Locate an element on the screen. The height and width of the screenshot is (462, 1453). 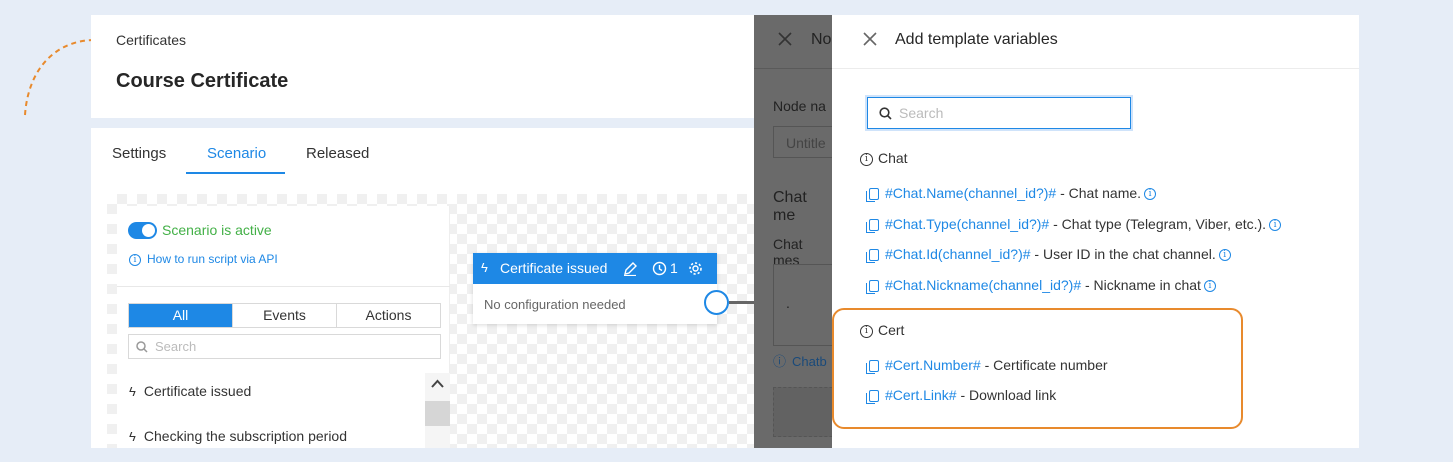
filter-events: Events is located at coordinates (285, 315).